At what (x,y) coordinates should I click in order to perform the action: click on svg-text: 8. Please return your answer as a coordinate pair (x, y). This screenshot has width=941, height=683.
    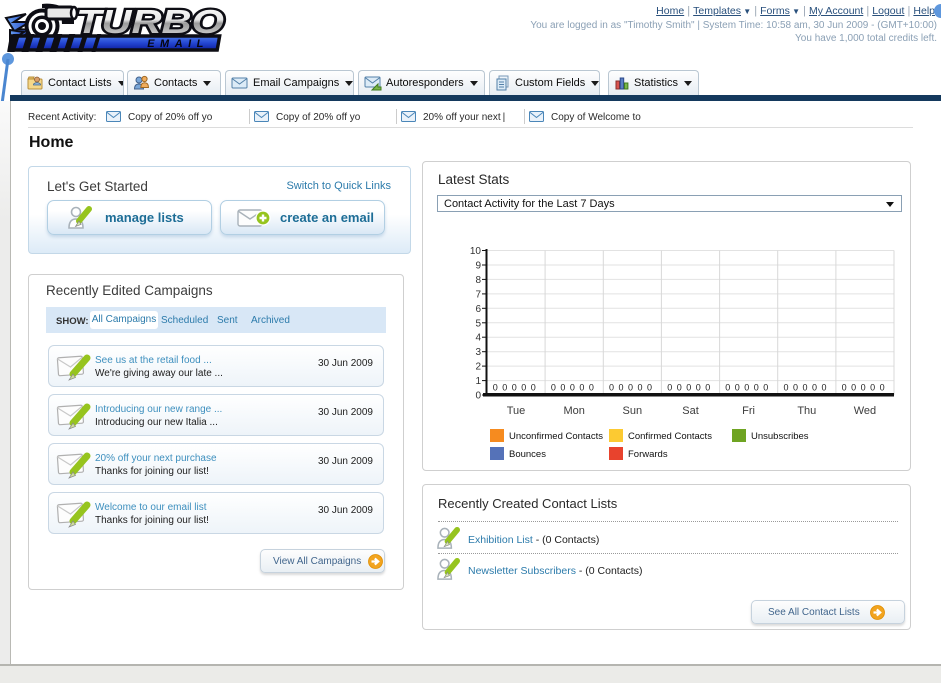
    Looking at the image, I should click on (478, 280).